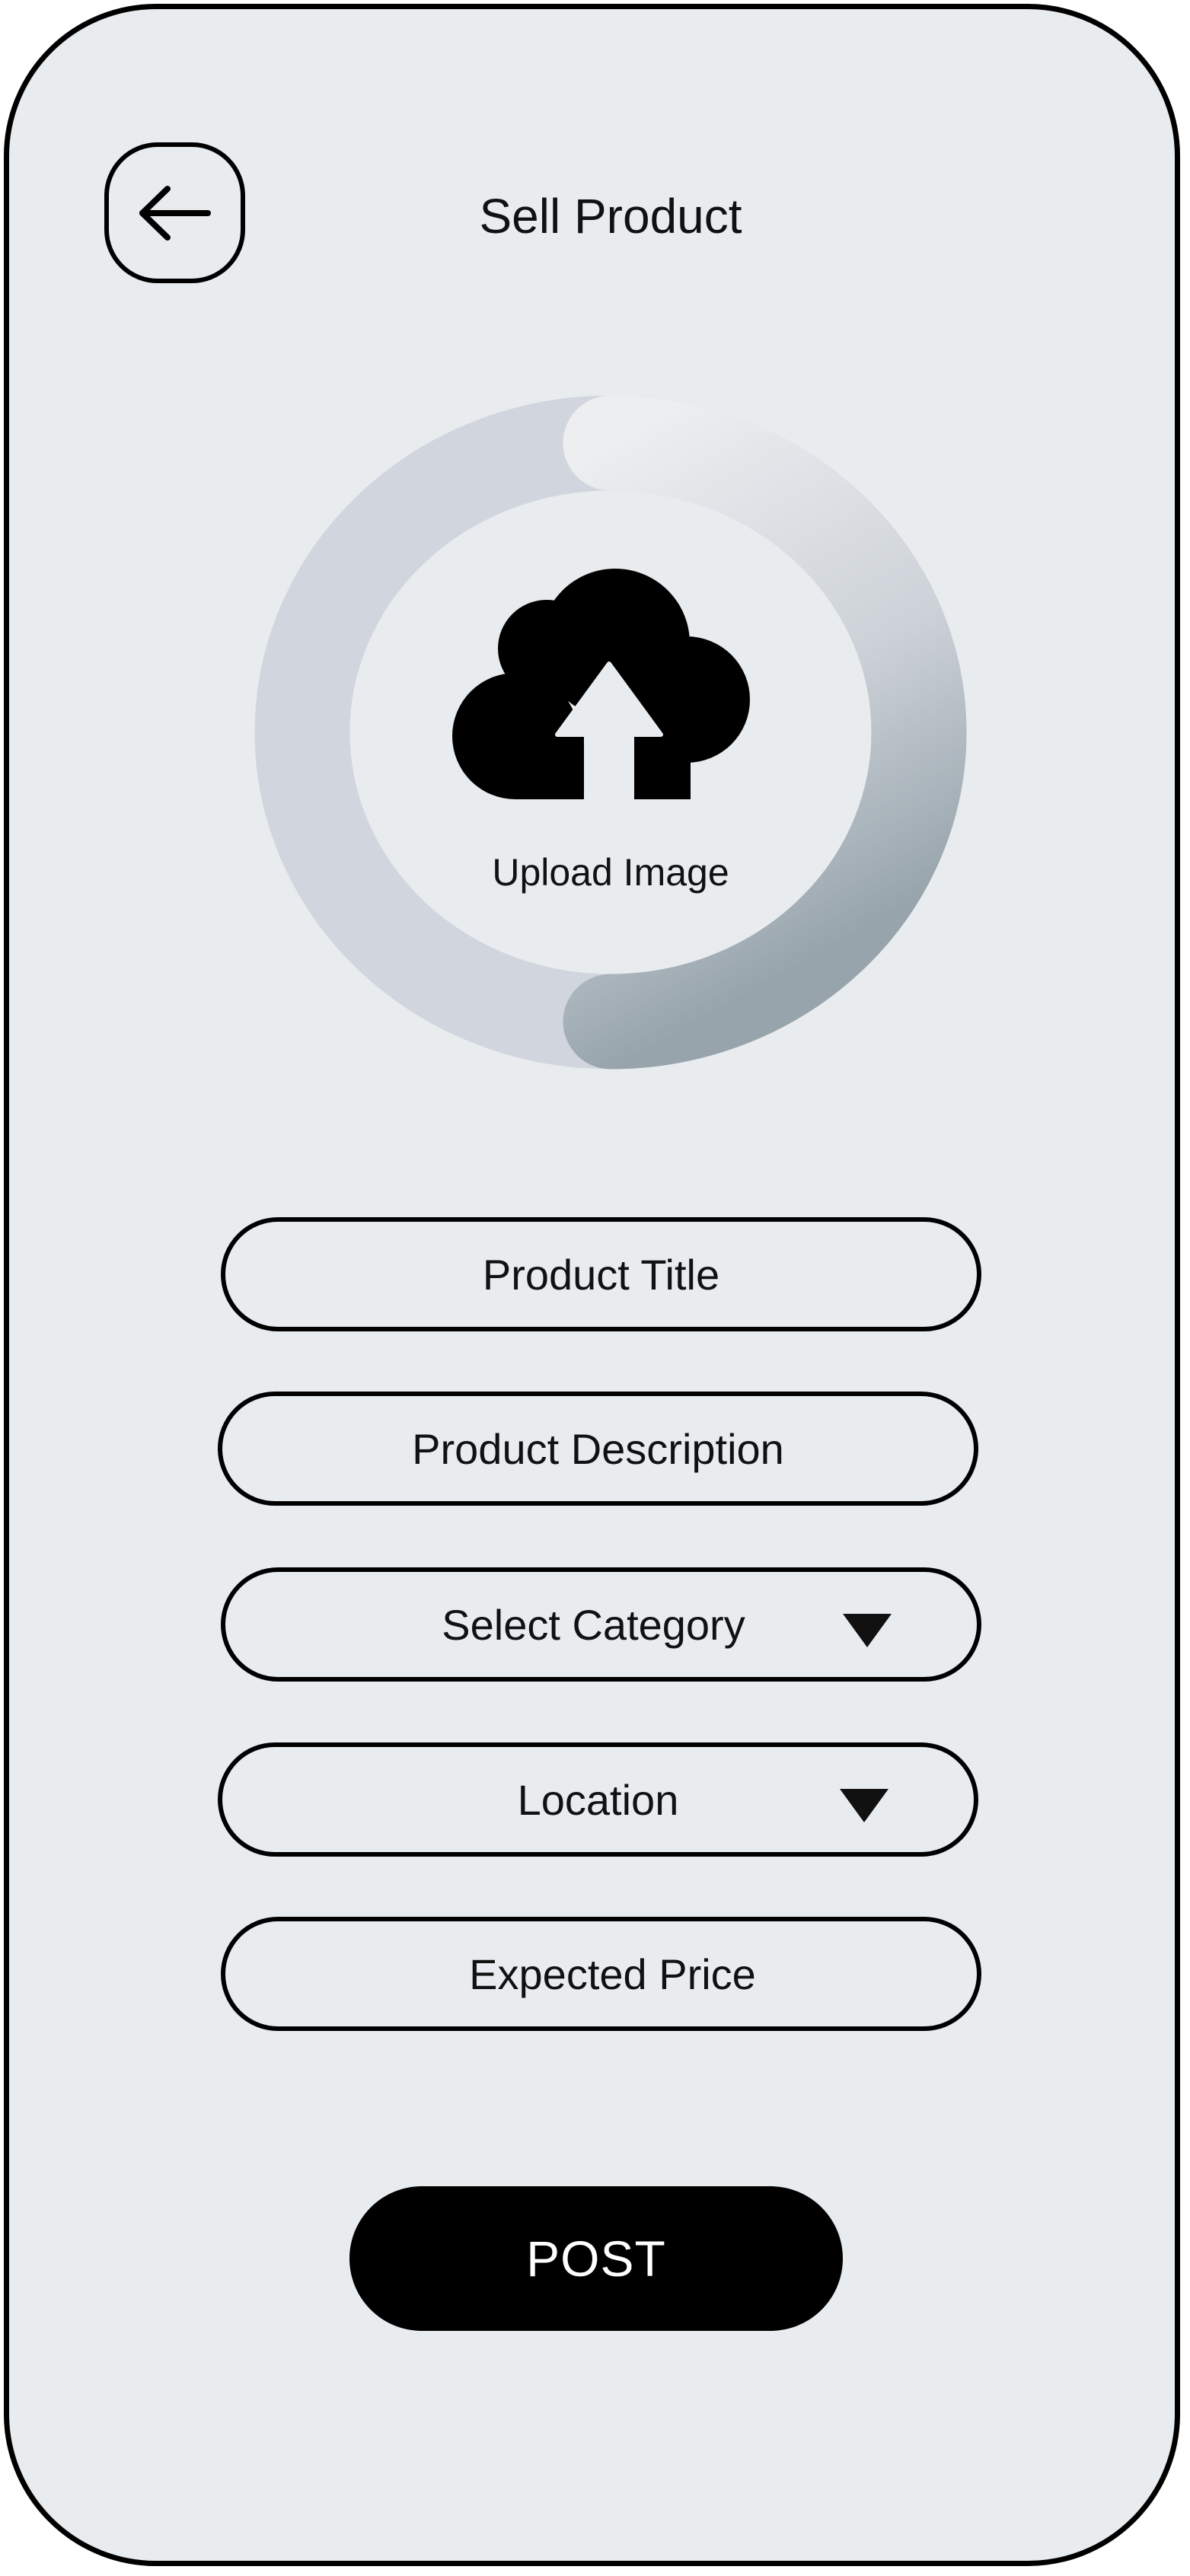  I want to click on post-button: POST, so click(596, 2258).